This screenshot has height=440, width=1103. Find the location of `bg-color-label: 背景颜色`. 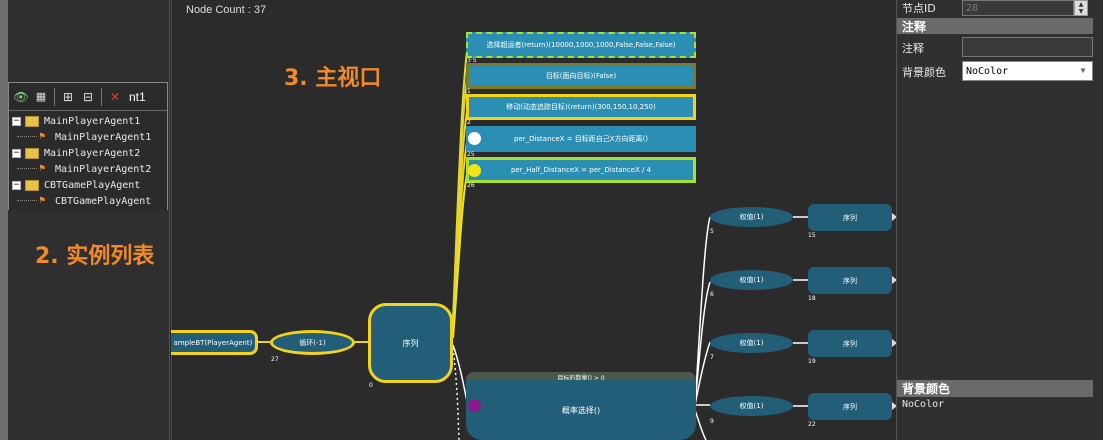

bg-color-label: 背景颜色 is located at coordinates (924, 72).